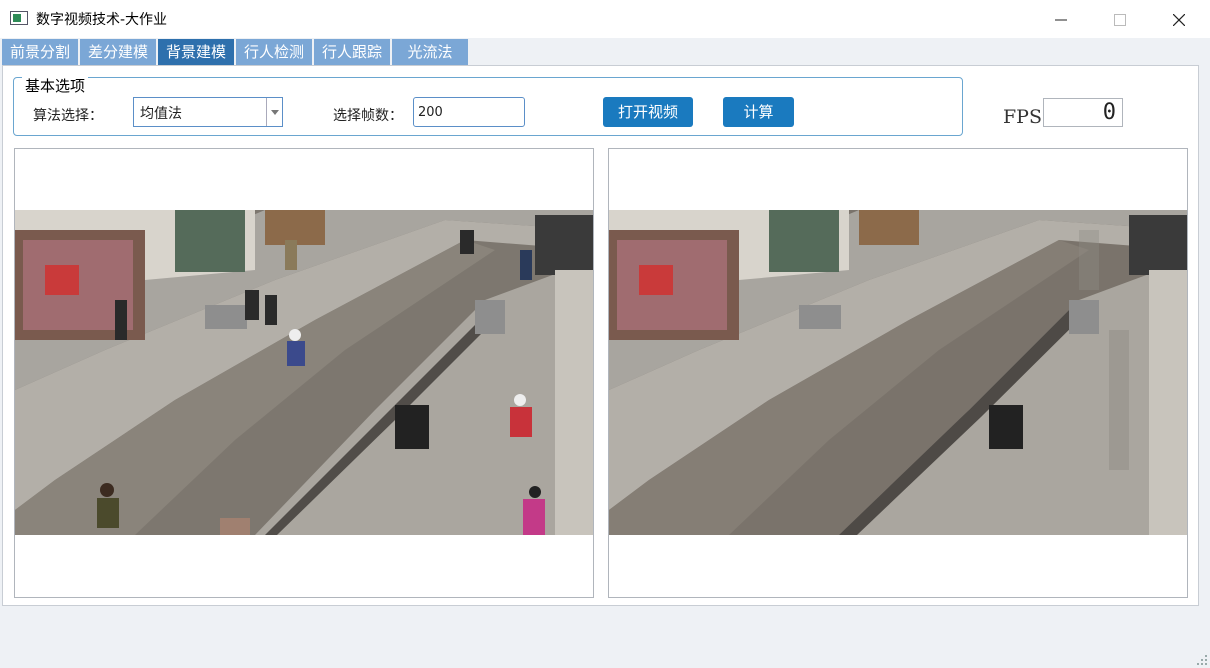 Image resolution: width=1210 pixels, height=668 pixels. What do you see at coordinates (430, 52) in the screenshot?
I see `tab-optical-flow: 光流法` at bounding box center [430, 52].